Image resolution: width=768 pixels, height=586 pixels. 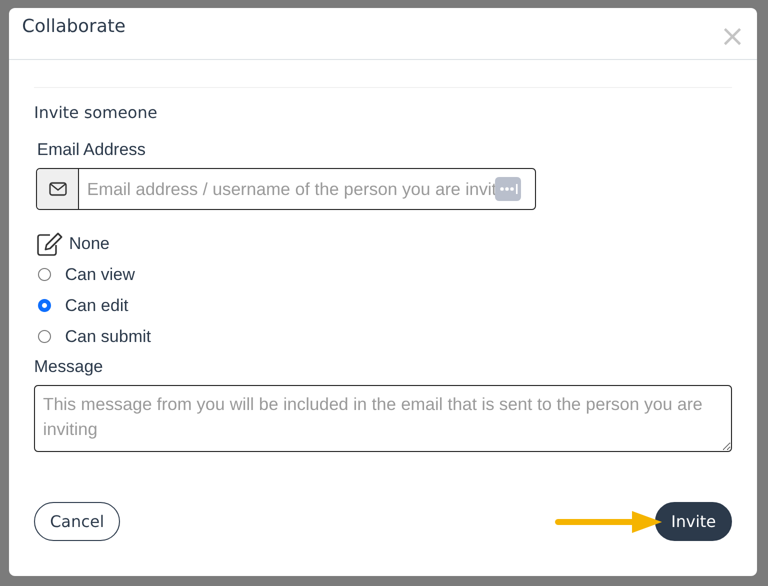 I want to click on dialog-title: Collaborate, so click(x=74, y=26).